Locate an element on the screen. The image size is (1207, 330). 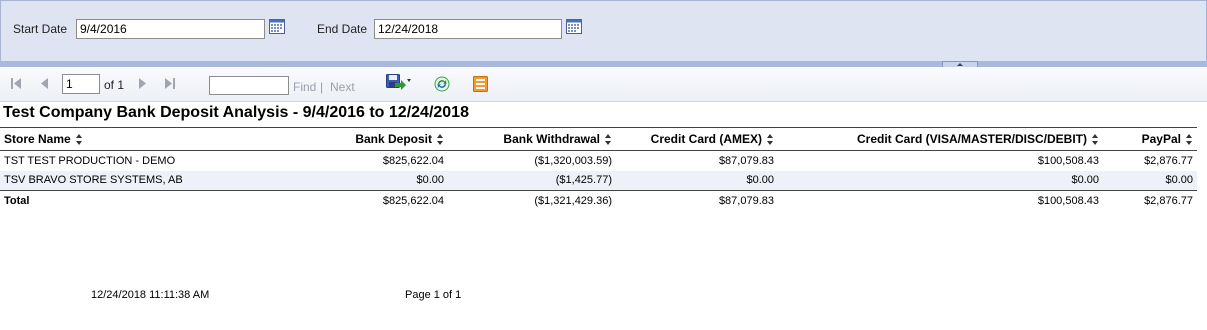
column-header-credit-card-amex: Credit Card (AMEX) is located at coordinates (697, 139).